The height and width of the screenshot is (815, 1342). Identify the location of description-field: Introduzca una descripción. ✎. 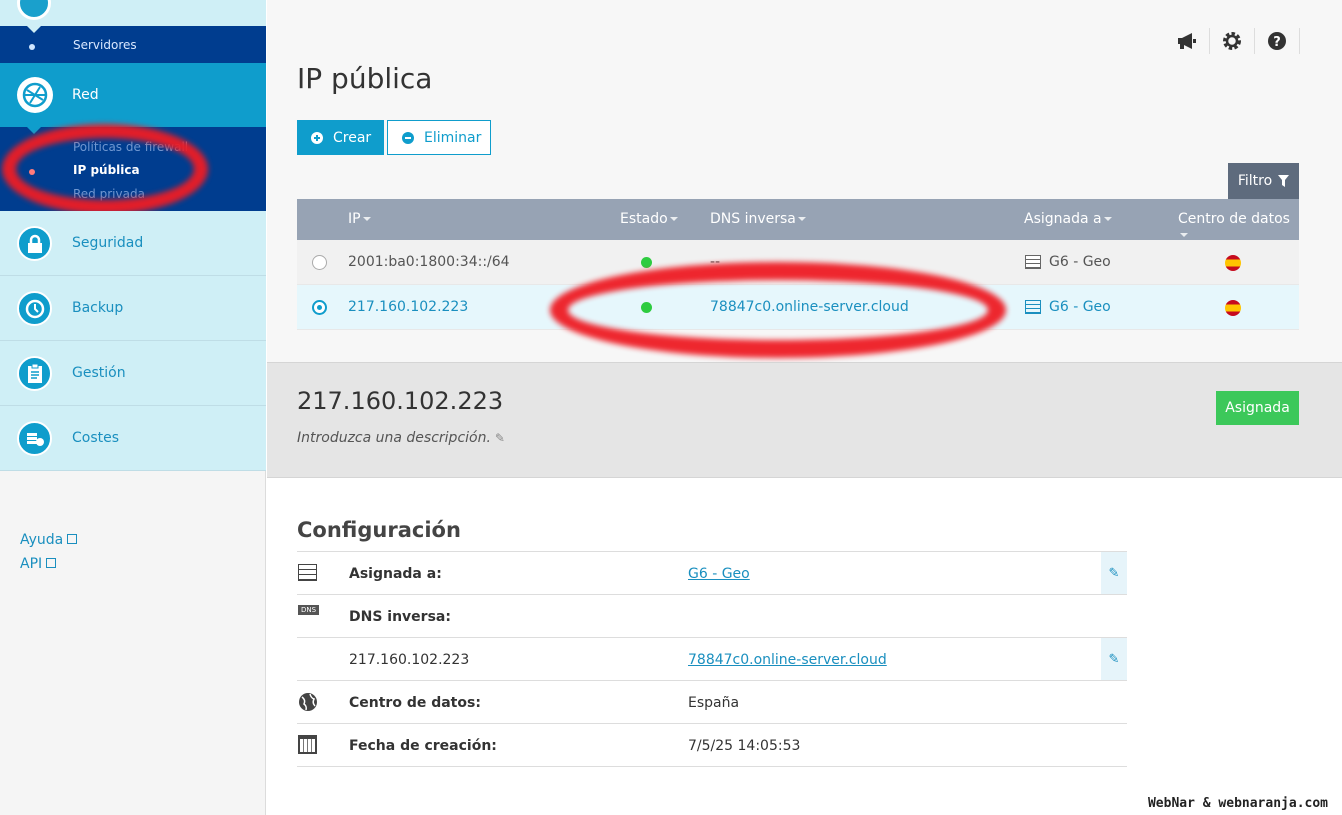
(401, 438).